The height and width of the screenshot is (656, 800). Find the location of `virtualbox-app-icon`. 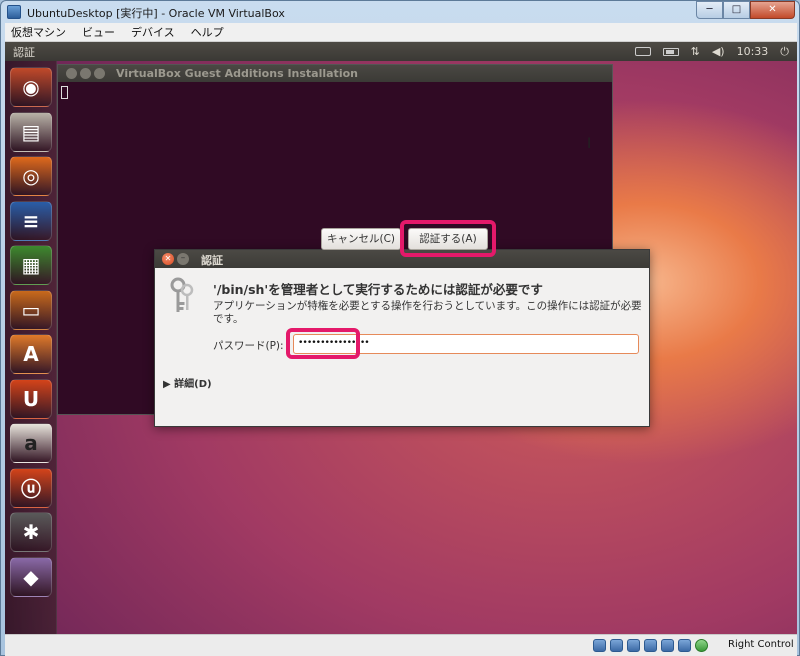

virtualbox-app-icon is located at coordinates (14, 12).